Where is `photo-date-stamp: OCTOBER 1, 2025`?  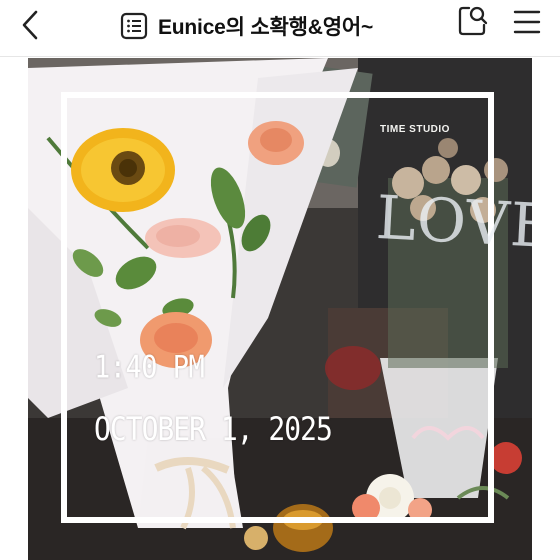
photo-date-stamp: OCTOBER 1, 2025 is located at coordinates (213, 429).